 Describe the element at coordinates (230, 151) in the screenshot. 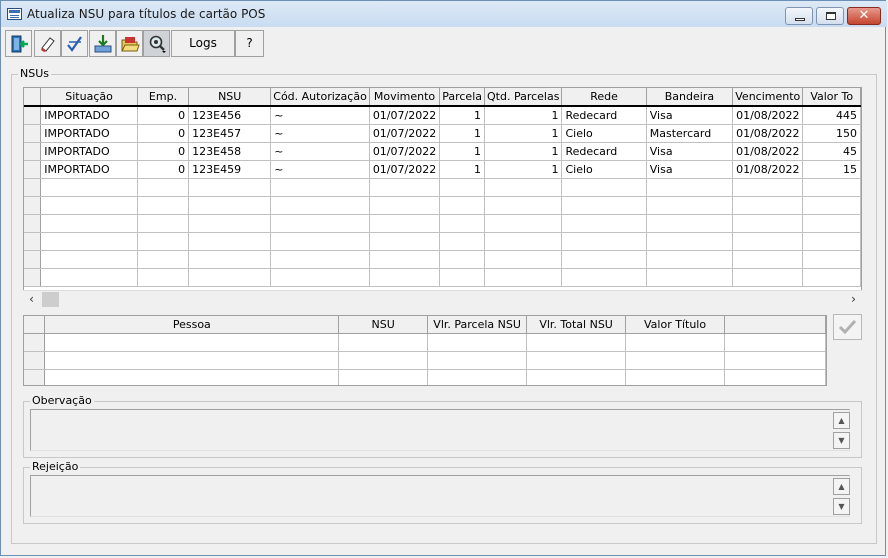

I see `cell-nsu: 123E458` at that location.